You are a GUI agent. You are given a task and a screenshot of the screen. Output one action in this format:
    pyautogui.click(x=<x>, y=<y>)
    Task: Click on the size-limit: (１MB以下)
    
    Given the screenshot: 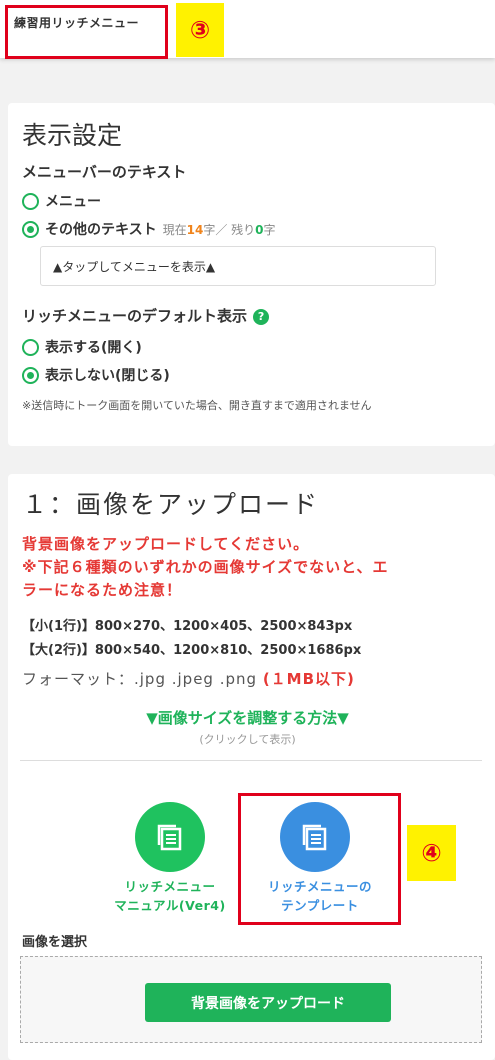 What is the action you would take?
    pyautogui.click(x=308, y=679)
    